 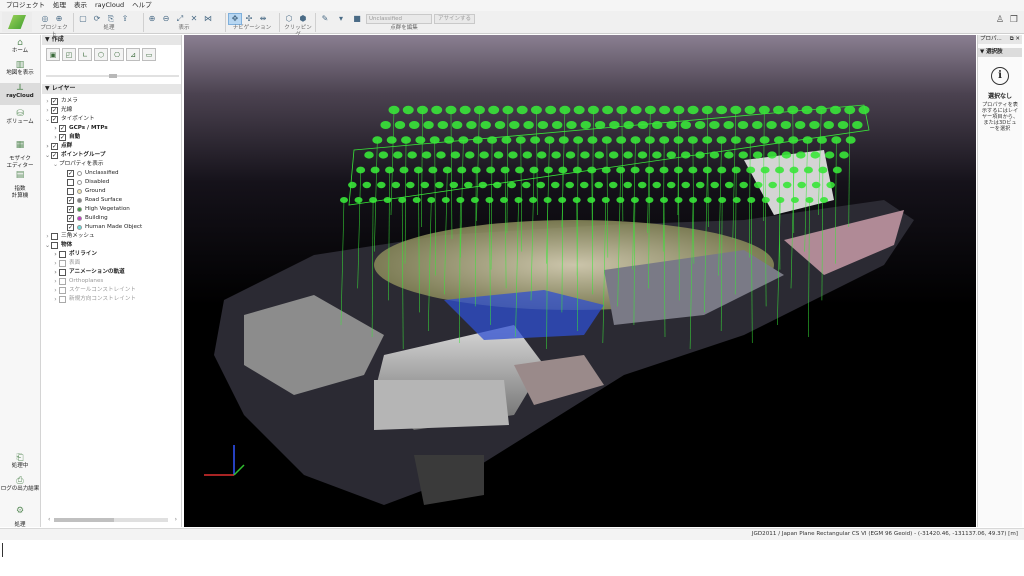 What do you see at coordinates (111, 89) in the screenshot?
I see `layers-panel-header: ▼ レイヤー` at bounding box center [111, 89].